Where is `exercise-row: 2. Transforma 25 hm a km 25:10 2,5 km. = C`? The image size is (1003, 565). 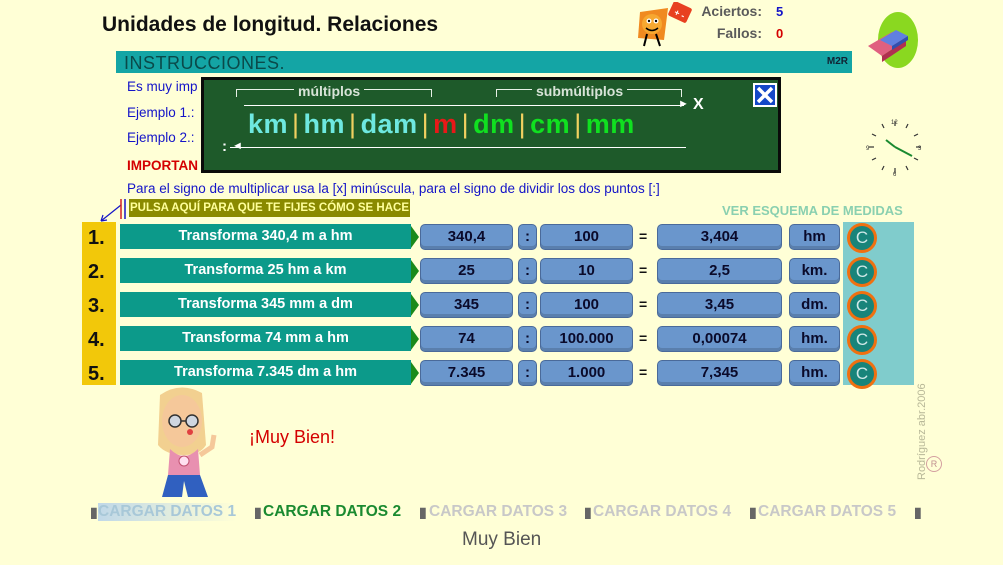
exercise-row: 2. Transforma 25 hm a km 25:10 2,5 km. = C is located at coordinates (501, 273).